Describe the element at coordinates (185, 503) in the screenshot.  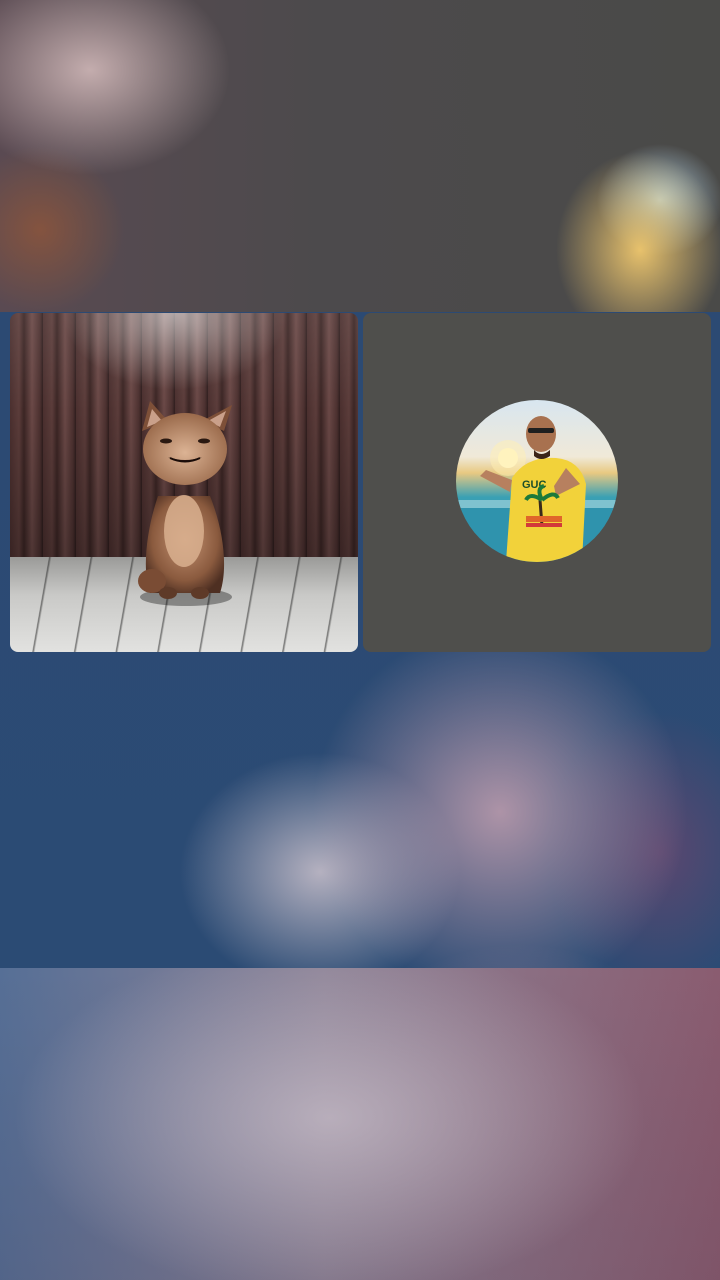
I see `cat-avatar-icon` at that location.